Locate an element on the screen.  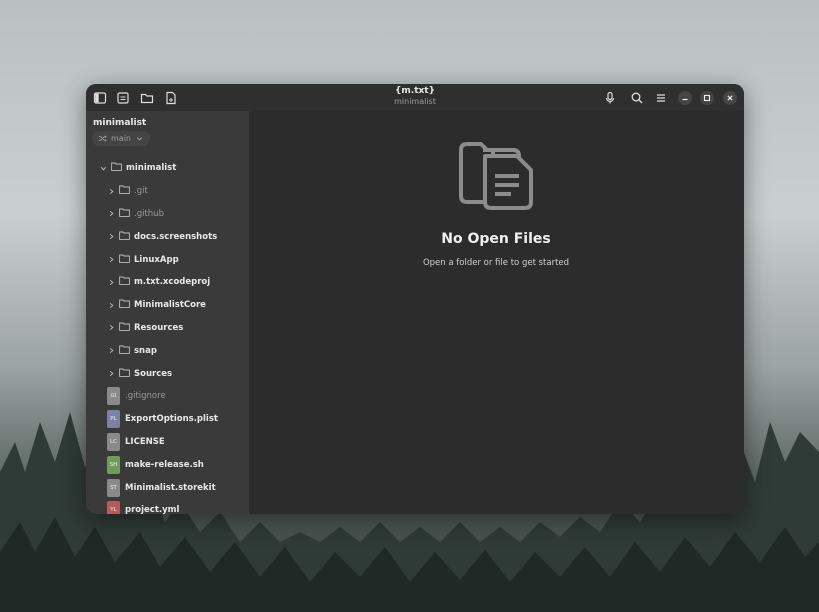
tree-item-label: ExportOptions.plist is located at coordinates (171, 419).